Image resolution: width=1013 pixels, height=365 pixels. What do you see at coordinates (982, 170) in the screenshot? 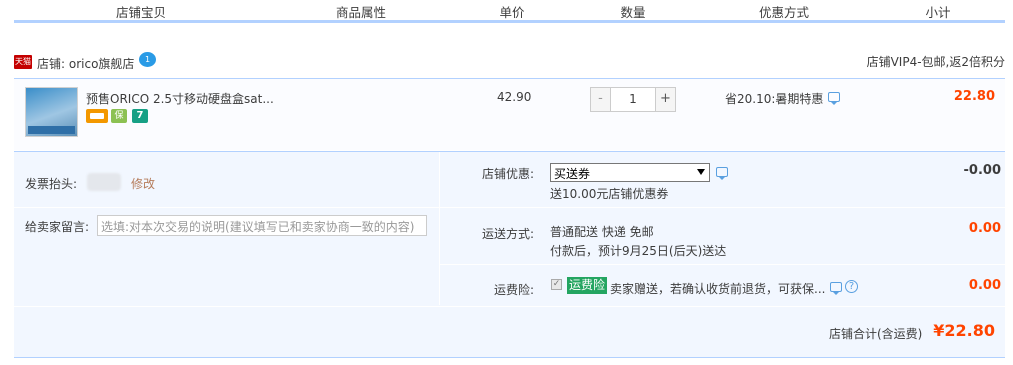
I see `shop-discount-amount: -0.00` at bounding box center [982, 170].